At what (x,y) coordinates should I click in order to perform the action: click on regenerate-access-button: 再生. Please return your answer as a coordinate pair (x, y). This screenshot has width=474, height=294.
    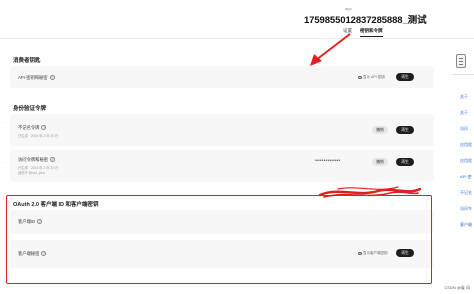
    Looking at the image, I should click on (405, 162).